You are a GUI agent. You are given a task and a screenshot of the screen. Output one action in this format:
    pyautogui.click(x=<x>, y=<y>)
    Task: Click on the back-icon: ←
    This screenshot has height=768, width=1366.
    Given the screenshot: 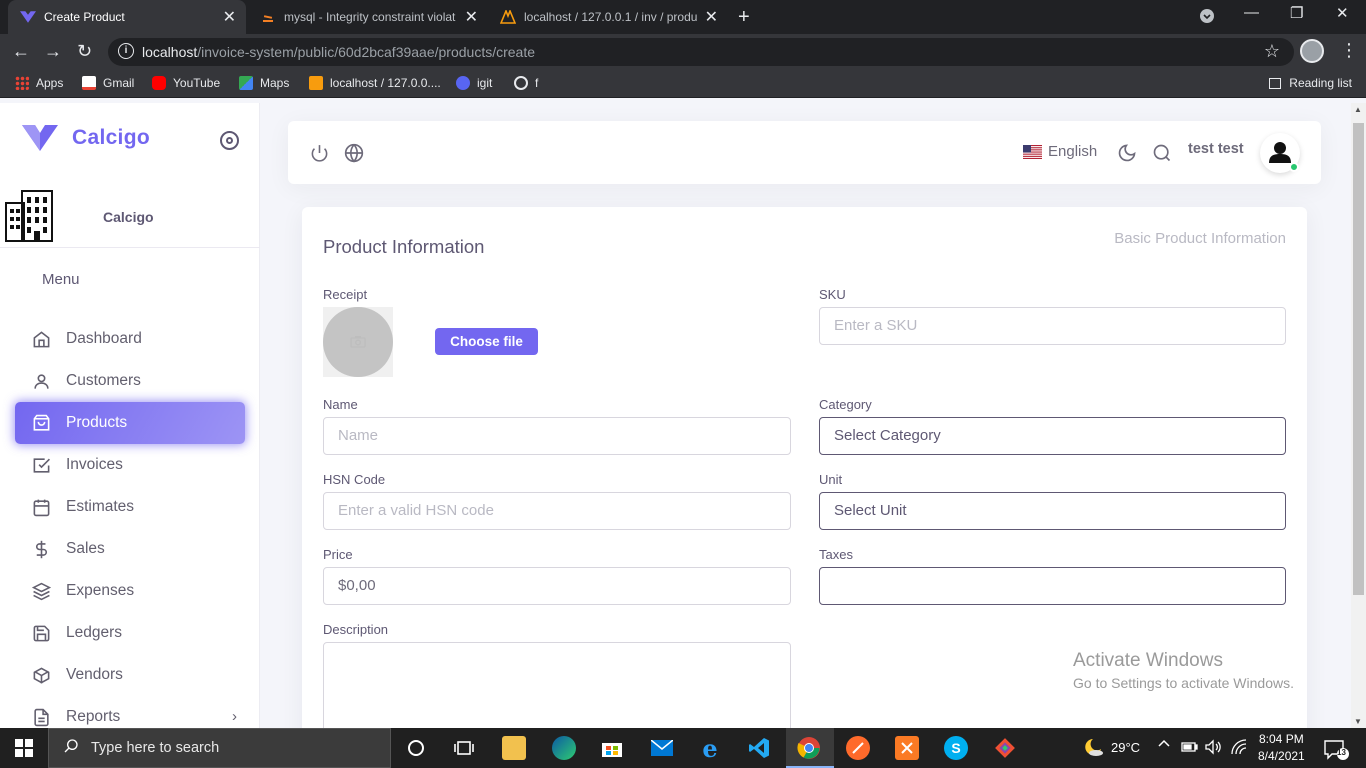 What is the action you would take?
    pyautogui.click(x=21, y=51)
    